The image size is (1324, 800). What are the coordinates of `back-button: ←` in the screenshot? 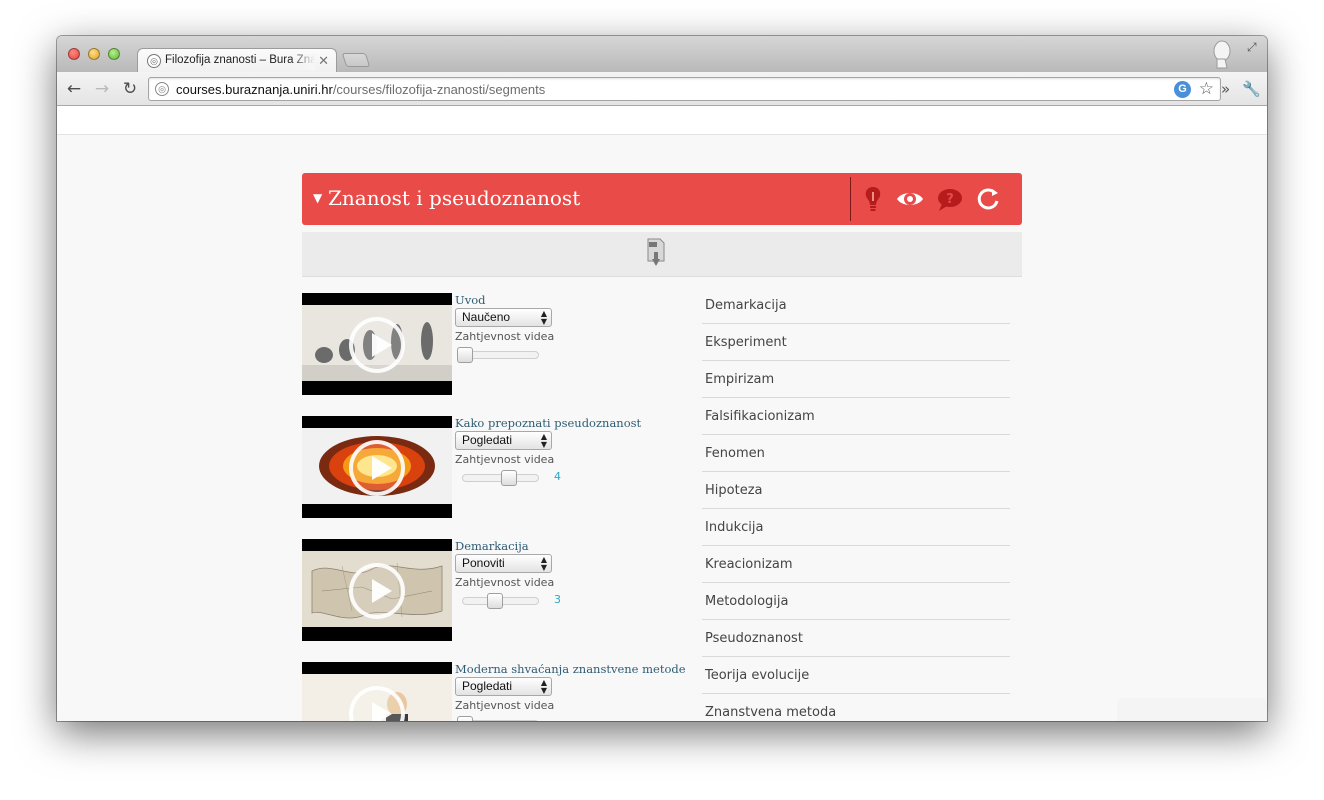 It's located at (74, 89).